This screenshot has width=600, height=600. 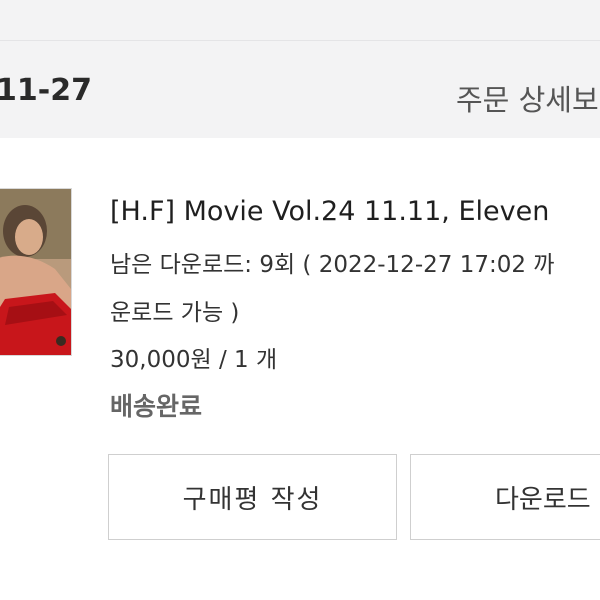 What do you see at coordinates (156, 406) in the screenshot?
I see `delivery-status: 배송완료` at bounding box center [156, 406].